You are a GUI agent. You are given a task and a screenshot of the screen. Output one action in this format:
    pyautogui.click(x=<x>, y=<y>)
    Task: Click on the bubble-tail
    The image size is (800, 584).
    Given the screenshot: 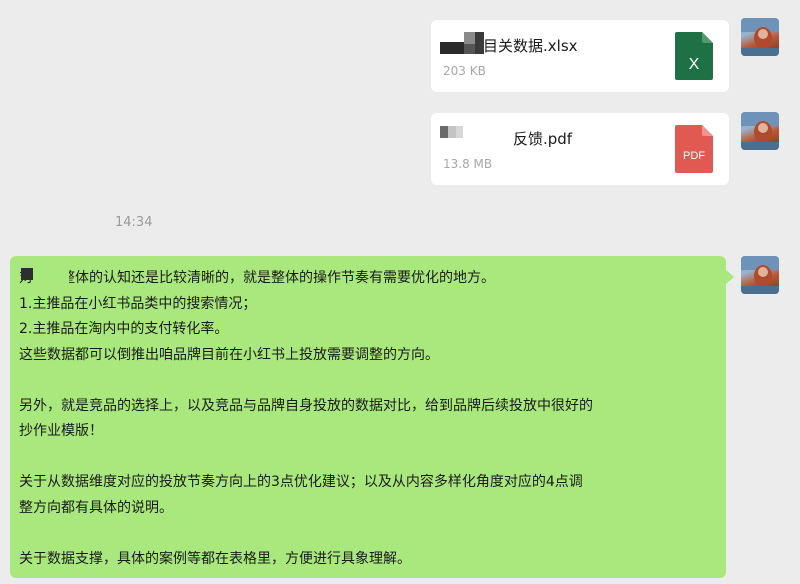 What is the action you would take?
    pyautogui.click(x=730, y=277)
    